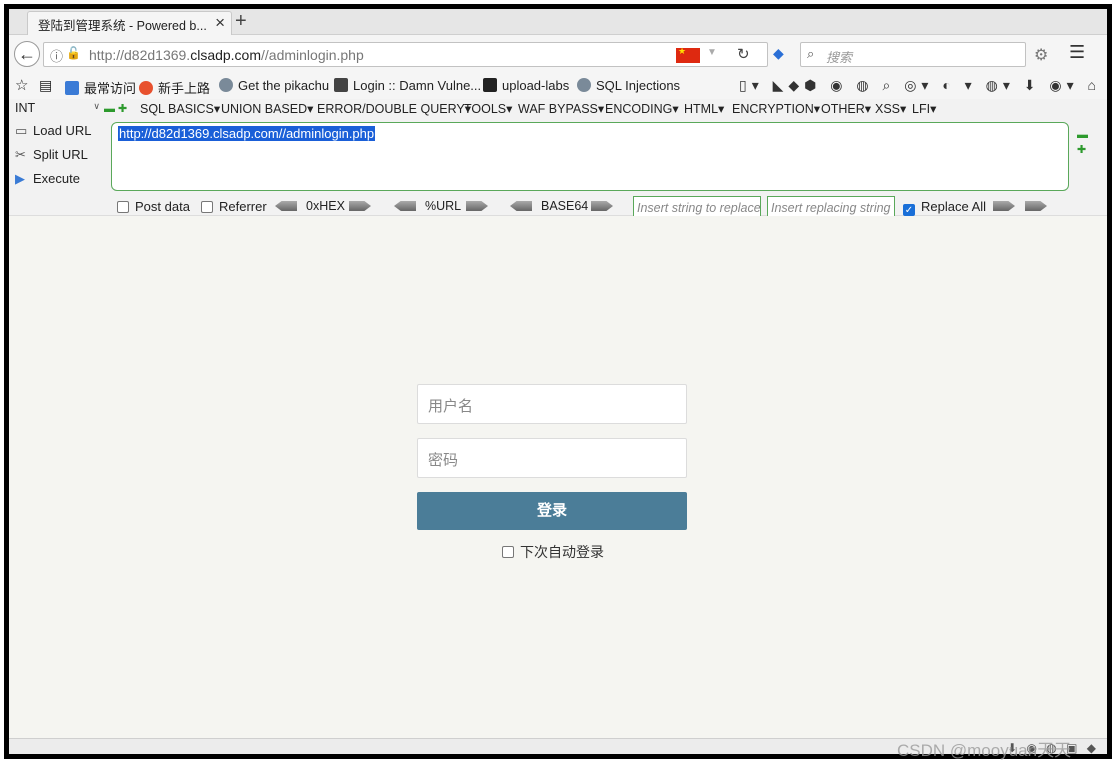 The height and width of the screenshot is (767, 1119). I want to click on menu-waf-bypass: WAF BYPASS▾, so click(561, 108).